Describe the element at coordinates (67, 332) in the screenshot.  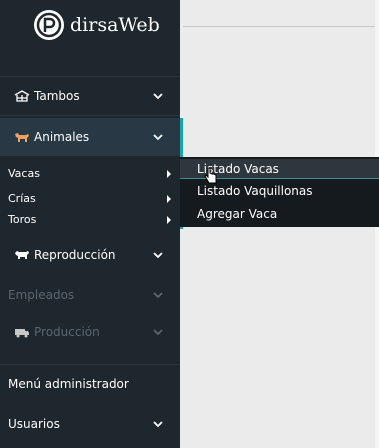
I see `sidebar-item-label: Producción` at that location.